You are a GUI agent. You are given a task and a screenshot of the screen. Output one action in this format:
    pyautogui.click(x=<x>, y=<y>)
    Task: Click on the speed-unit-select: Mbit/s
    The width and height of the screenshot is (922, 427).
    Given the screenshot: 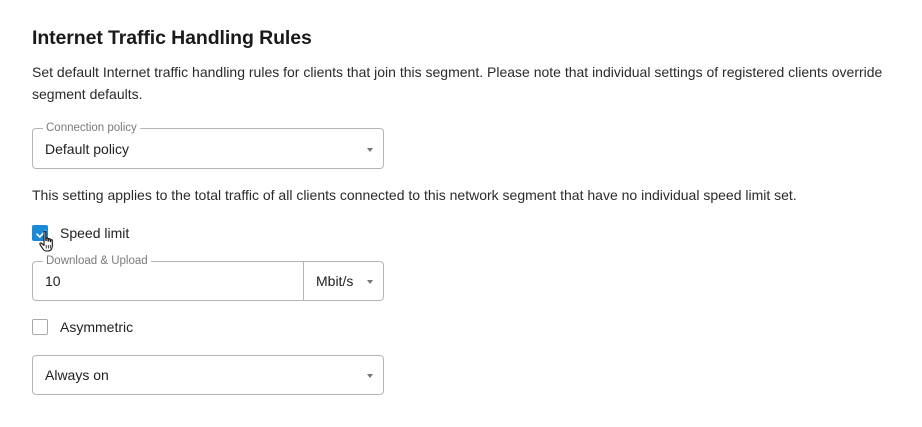 What is the action you would take?
    pyautogui.click(x=334, y=281)
    